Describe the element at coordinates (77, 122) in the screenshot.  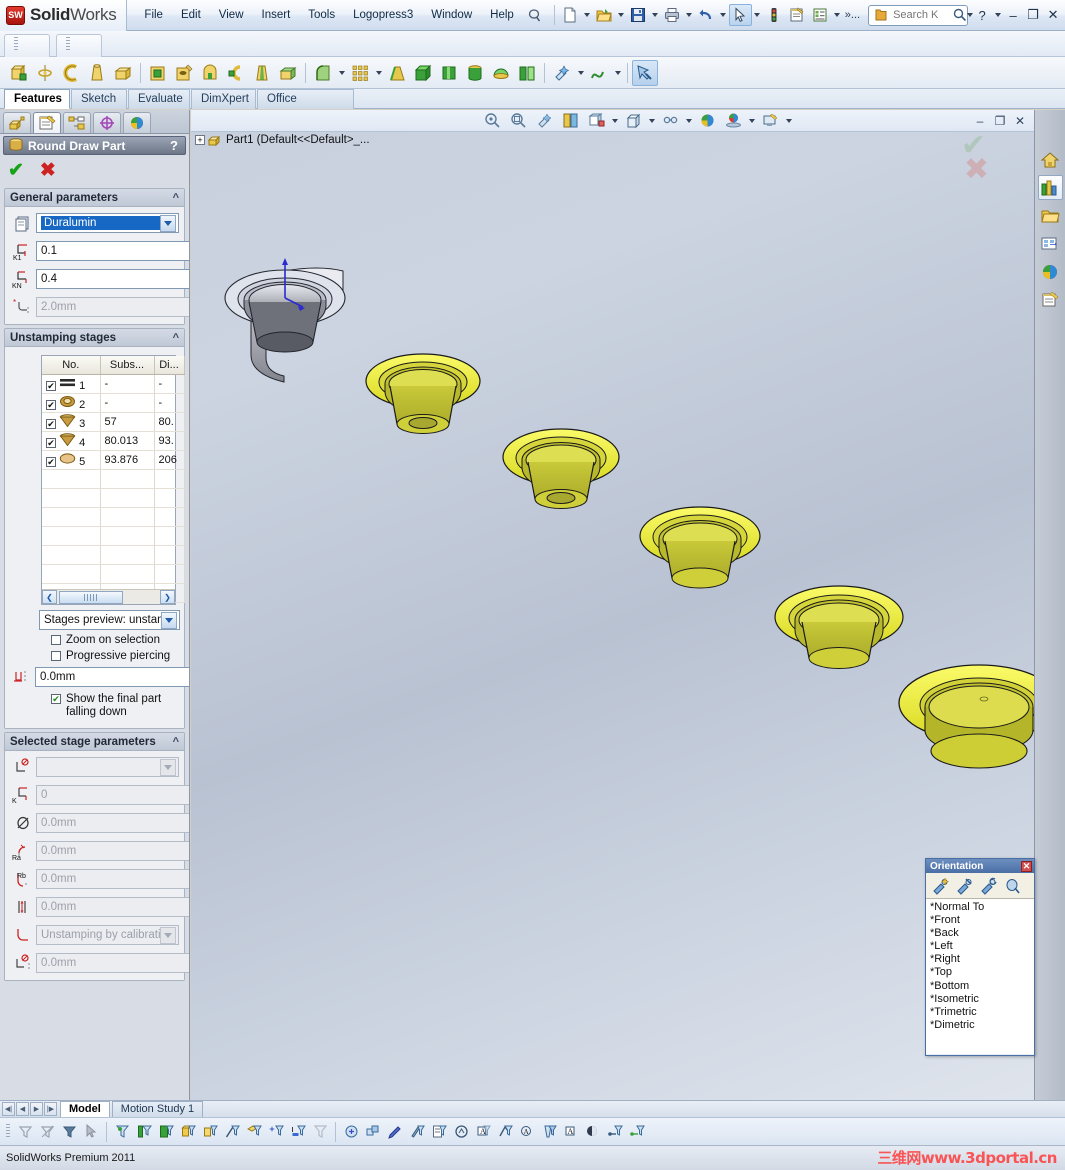
I see `configuration-manager-tab` at that location.